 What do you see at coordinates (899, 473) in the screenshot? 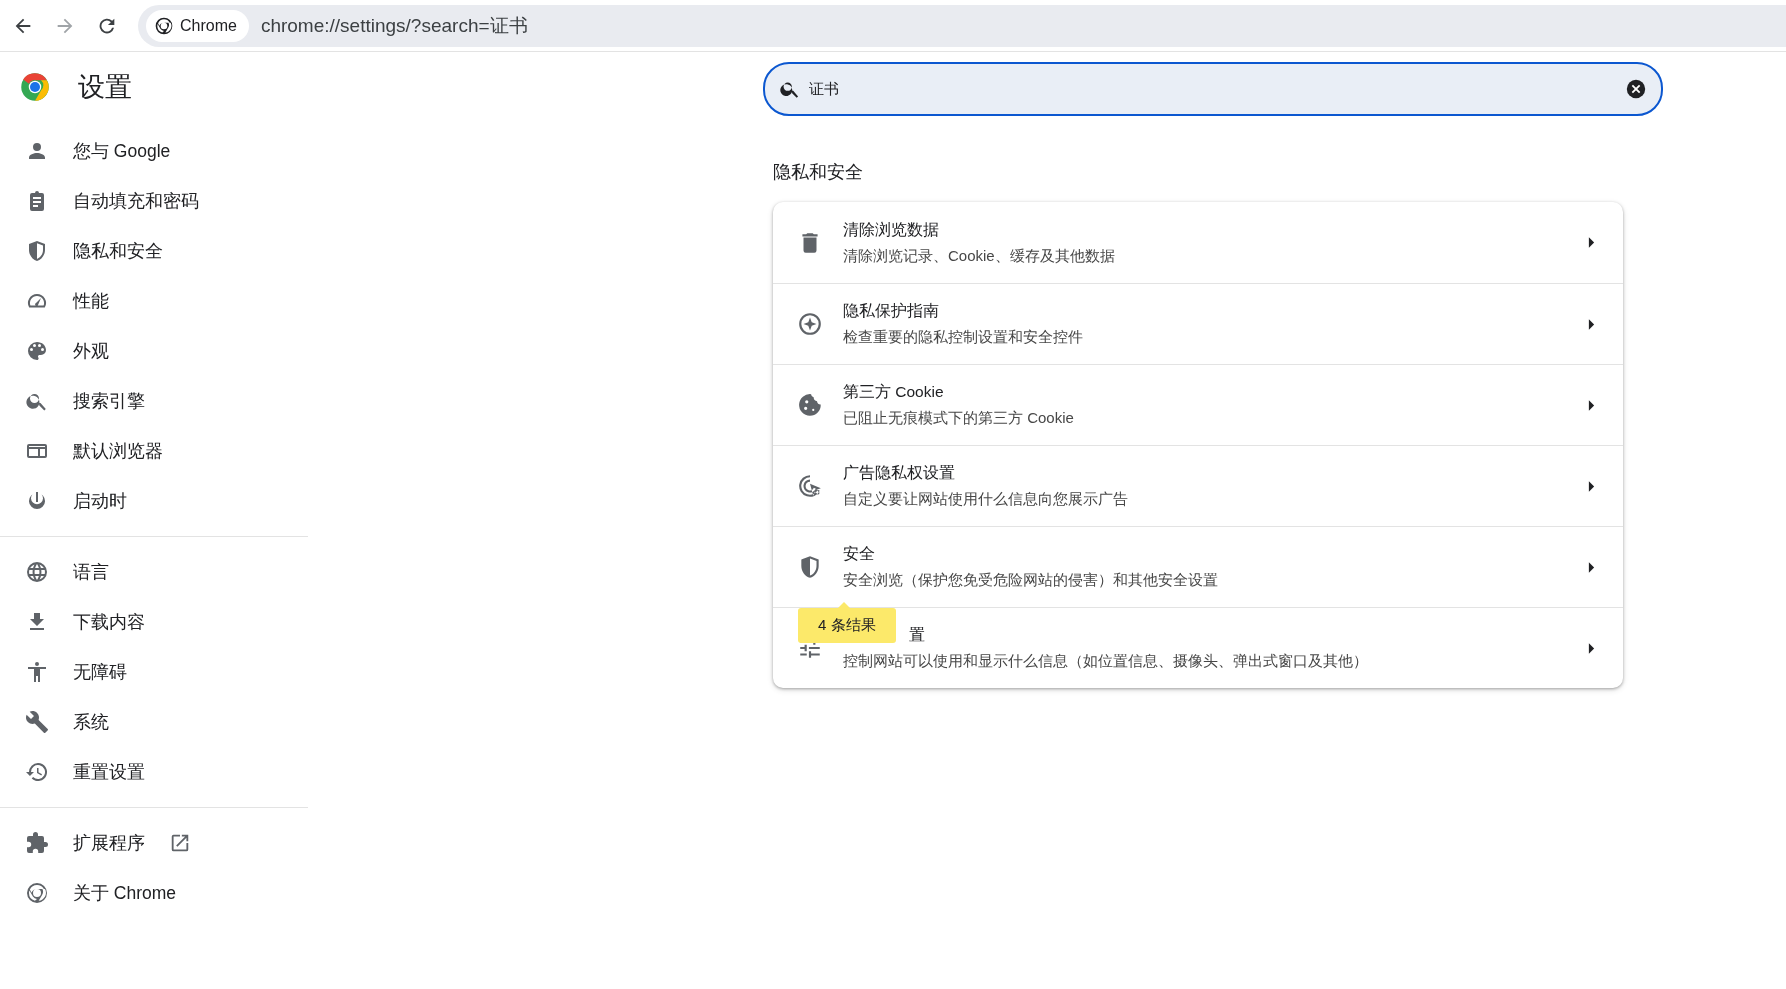
I see `row-title: 广告隐私权设置` at bounding box center [899, 473].